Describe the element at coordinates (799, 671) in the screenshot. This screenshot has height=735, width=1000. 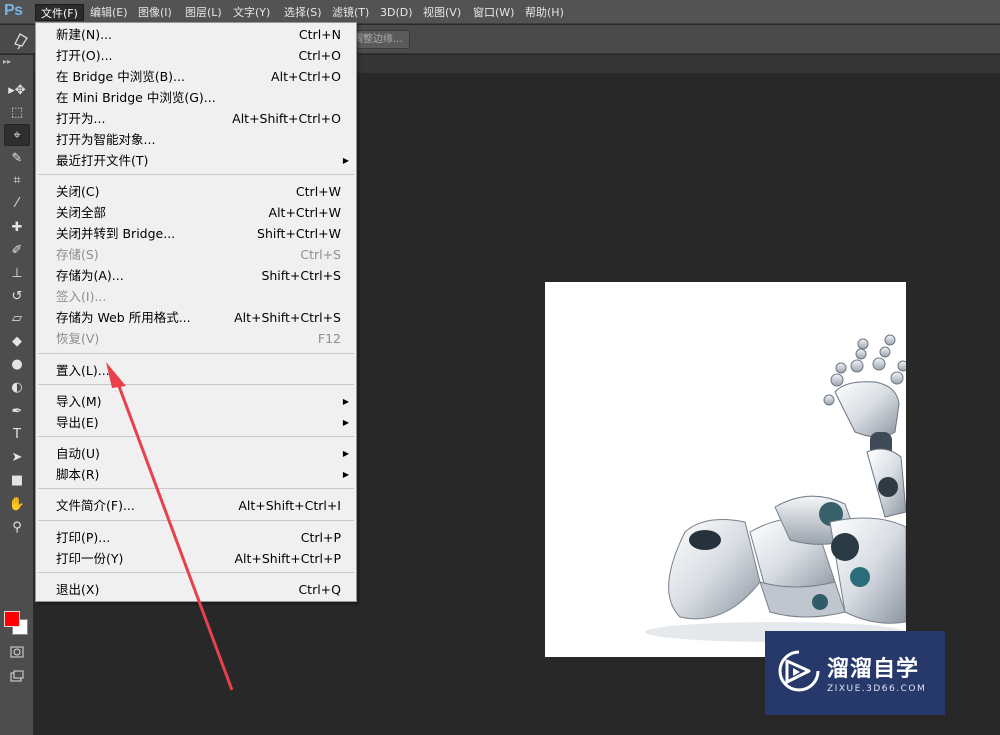
I see `play-logo-icon` at that location.